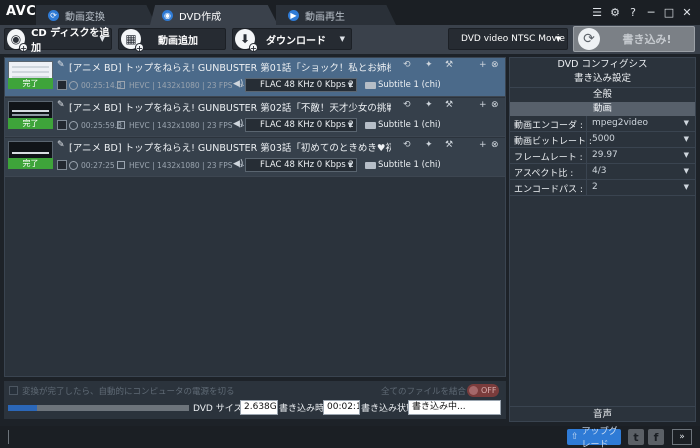 This screenshot has height=448, width=700. Describe the element at coordinates (508, 39) in the screenshot. I see `format-select: DVD video NTSC Movie ▼` at that location.